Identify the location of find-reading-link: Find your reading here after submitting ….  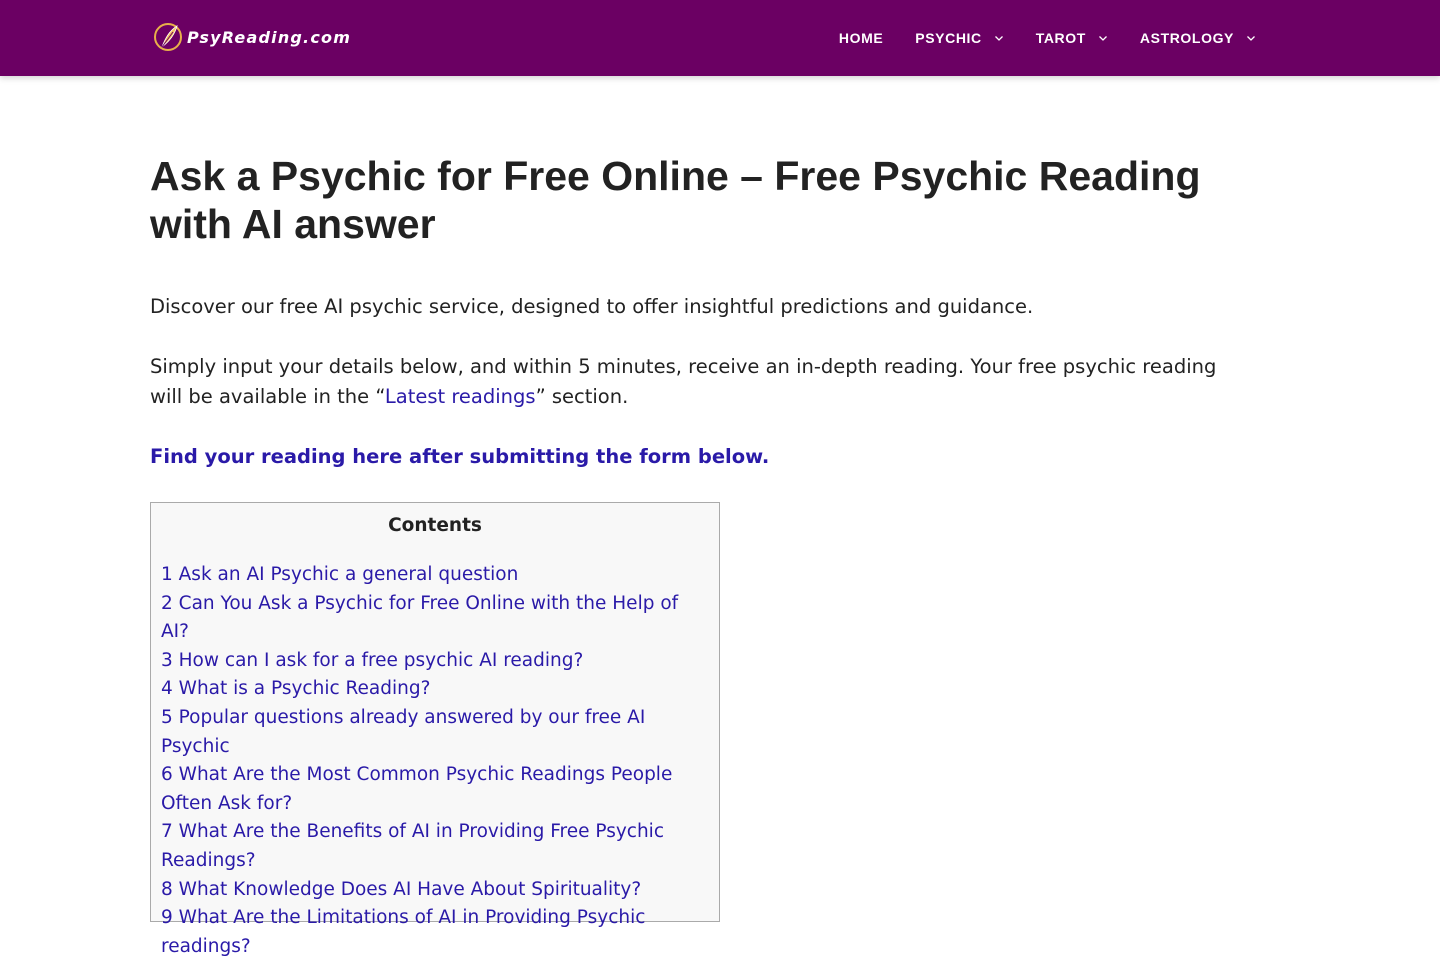
(459, 456).